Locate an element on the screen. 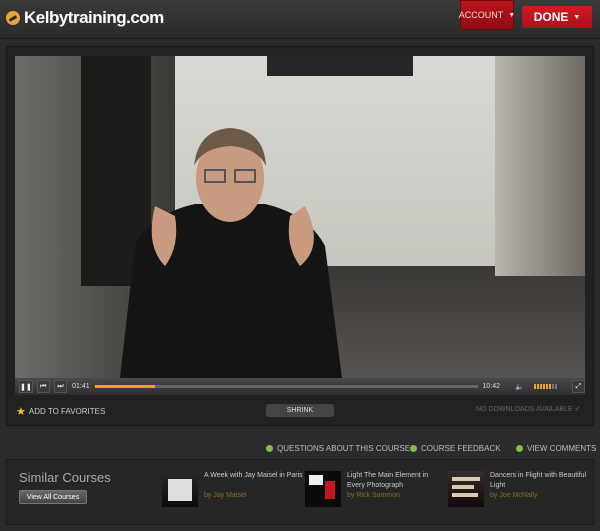 The image size is (600, 531). time-total: 10:42 is located at coordinates (491, 386).